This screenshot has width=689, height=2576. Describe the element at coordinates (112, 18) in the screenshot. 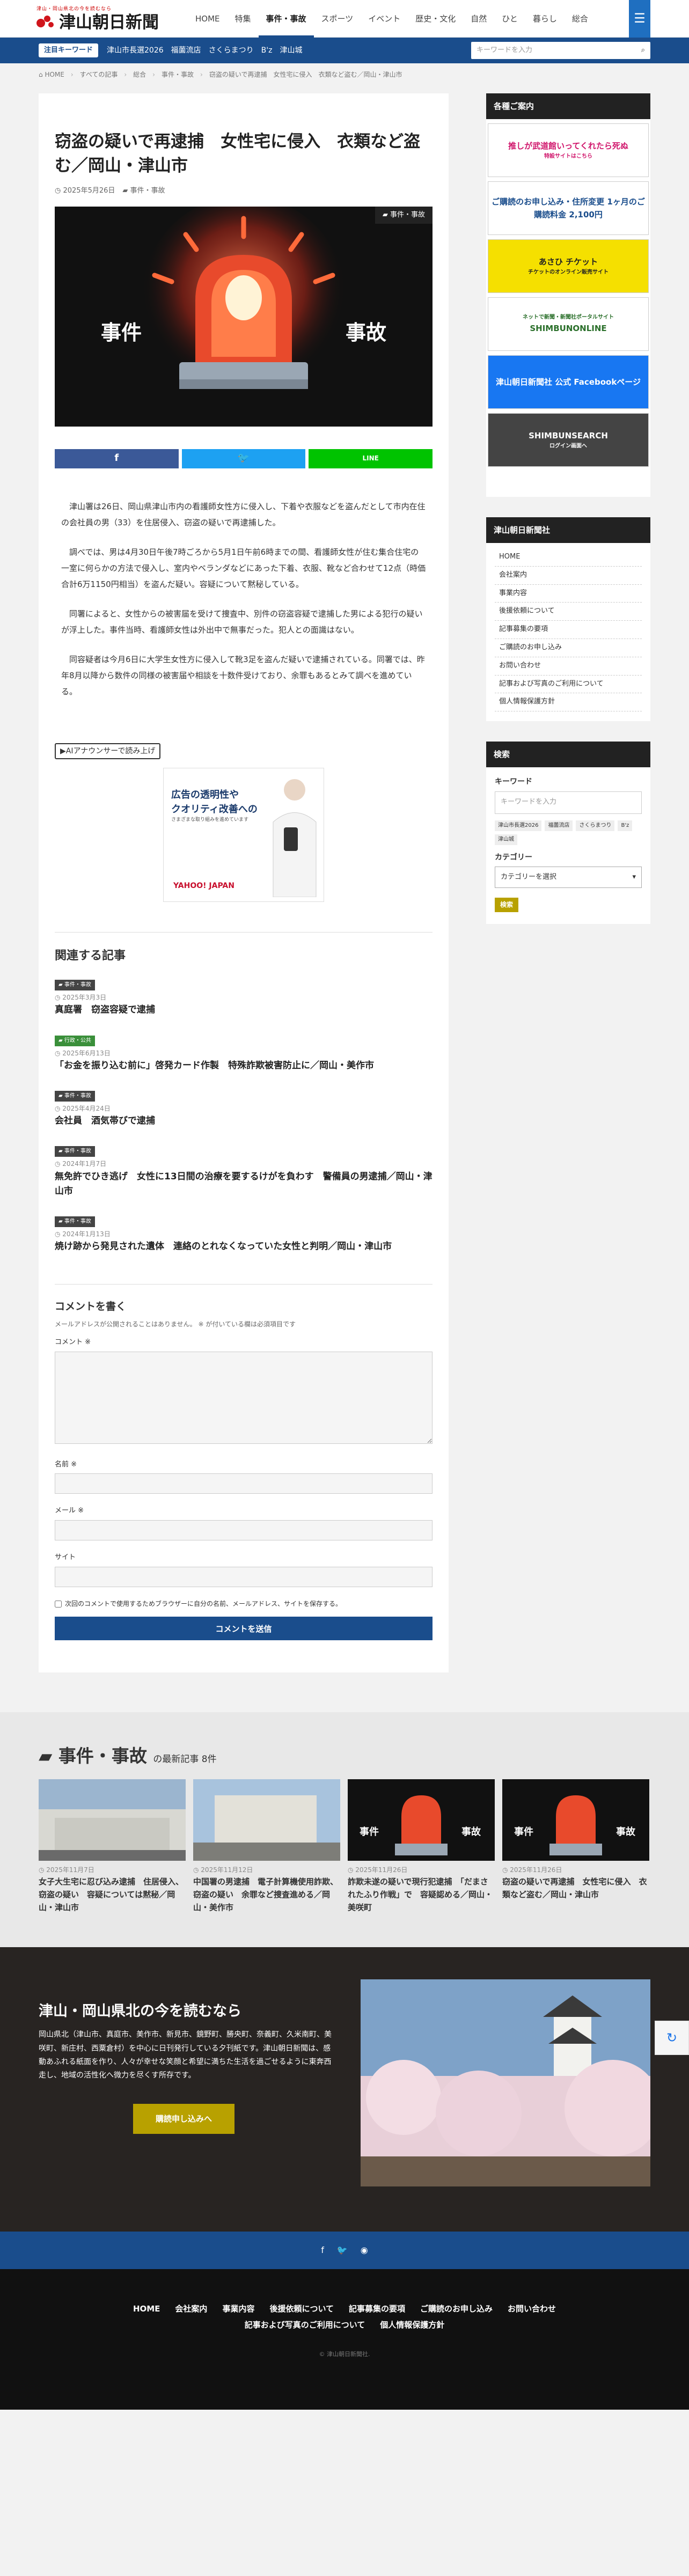

I see `site-logo: 津山・岡山県北の今を読むなら 津山朝日新聞` at that location.